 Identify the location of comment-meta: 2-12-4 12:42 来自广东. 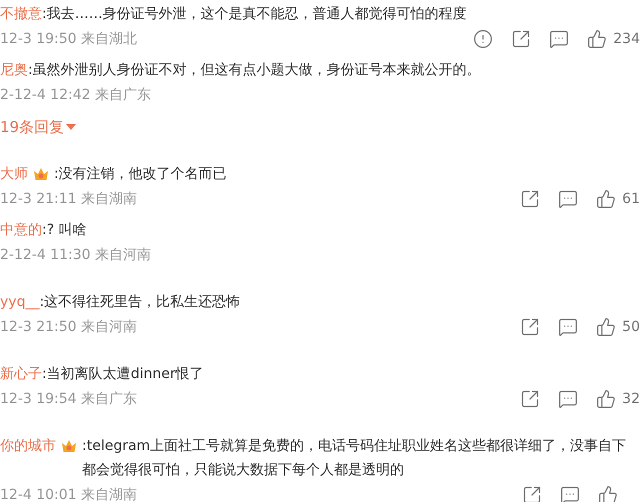
(75, 95).